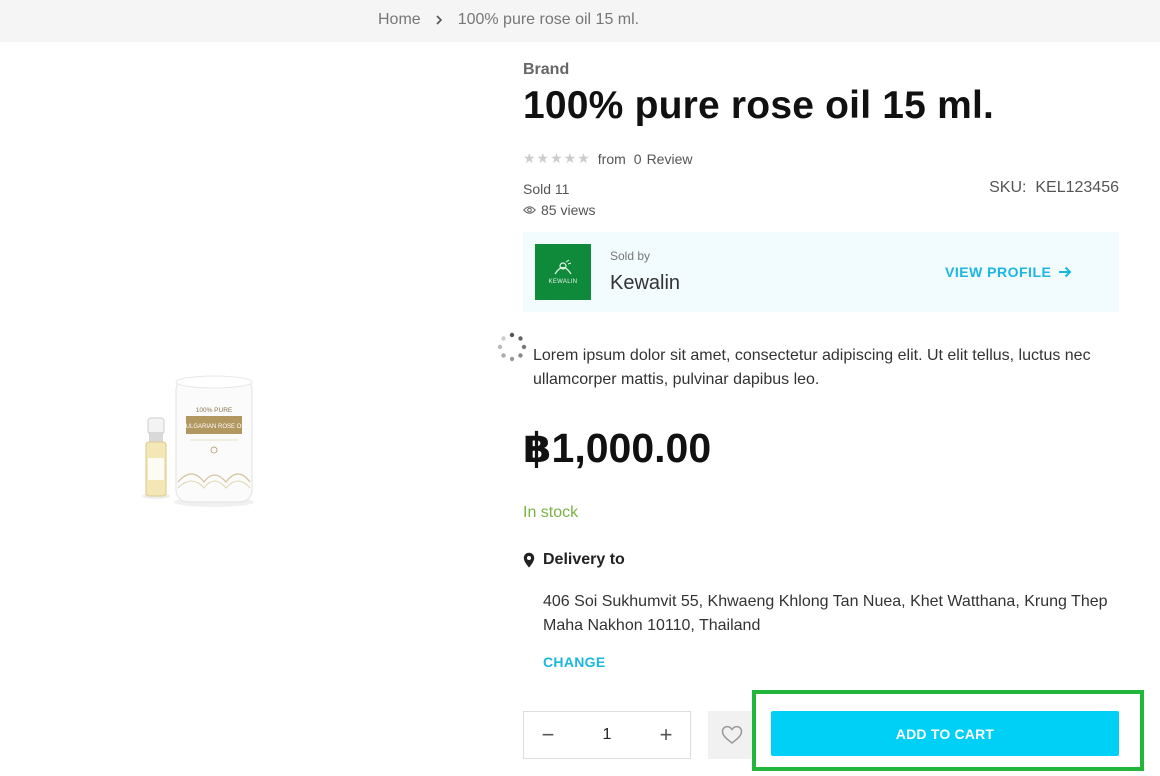 Image resolution: width=1160 pixels, height=776 pixels. What do you see at coordinates (645, 283) in the screenshot?
I see `seller-name: Kewalin` at bounding box center [645, 283].